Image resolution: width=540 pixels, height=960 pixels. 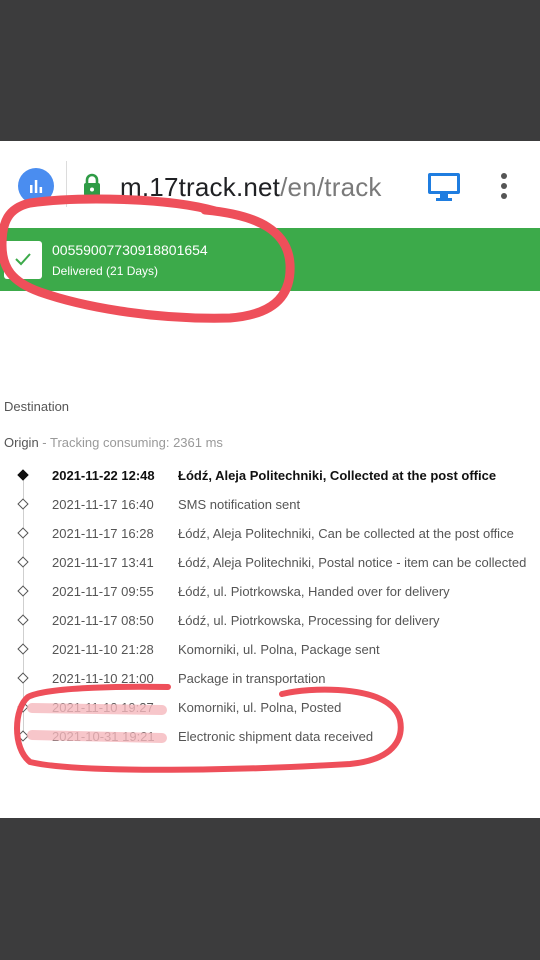 What do you see at coordinates (130, 442) in the screenshot?
I see `tracking-consuming-meta: - Tracking consuming: 2361 ms` at bounding box center [130, 442].